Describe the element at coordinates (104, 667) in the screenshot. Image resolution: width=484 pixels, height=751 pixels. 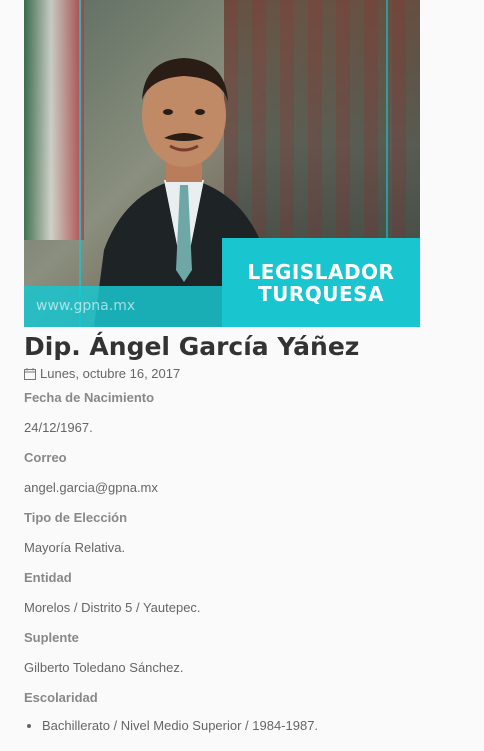
I see `field-value-substitute: Gilberto Toledano Sánchez.` at that location.